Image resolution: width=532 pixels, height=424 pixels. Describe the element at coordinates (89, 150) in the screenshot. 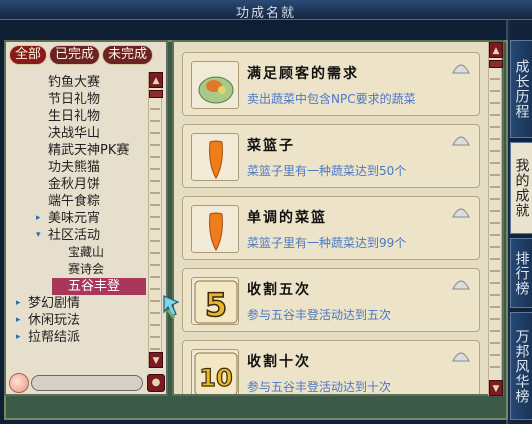

I see `tree-item-label: 精武天神PK赛` at that location.